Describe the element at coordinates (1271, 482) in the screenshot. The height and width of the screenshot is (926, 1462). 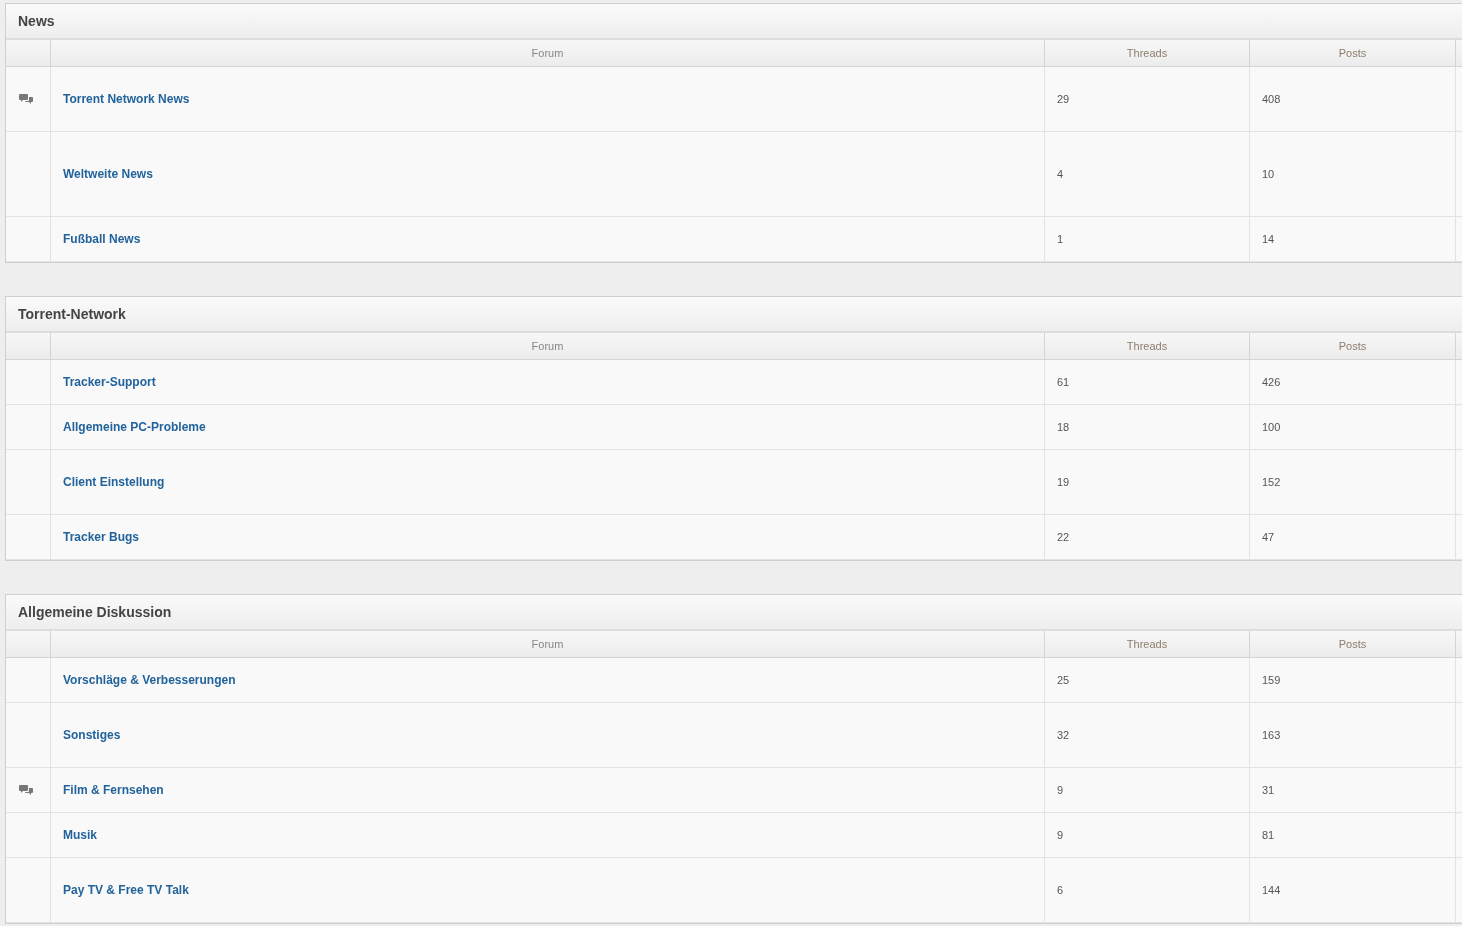
I see `posts-count: 152` at that location.